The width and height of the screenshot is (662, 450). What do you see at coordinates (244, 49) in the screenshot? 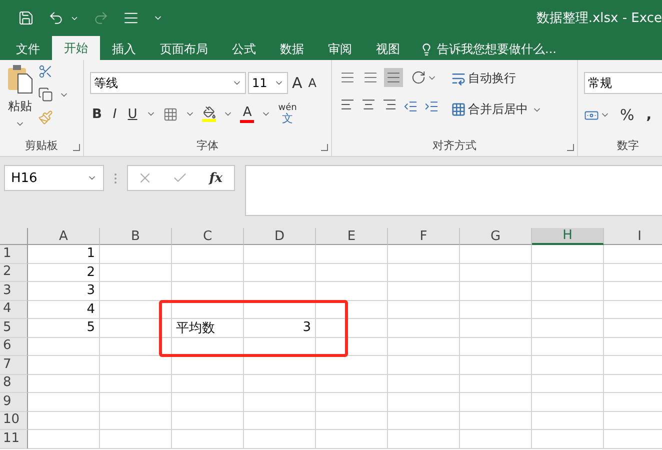
I see `ribbon-tab: 公式` at bounding box center [244, 49].